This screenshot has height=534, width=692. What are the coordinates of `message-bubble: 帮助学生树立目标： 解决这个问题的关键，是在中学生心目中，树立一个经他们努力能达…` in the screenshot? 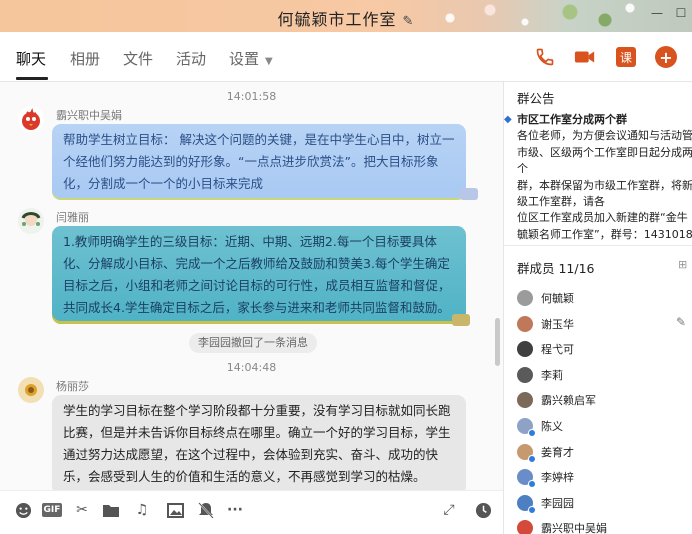 It's located at (259, 162).